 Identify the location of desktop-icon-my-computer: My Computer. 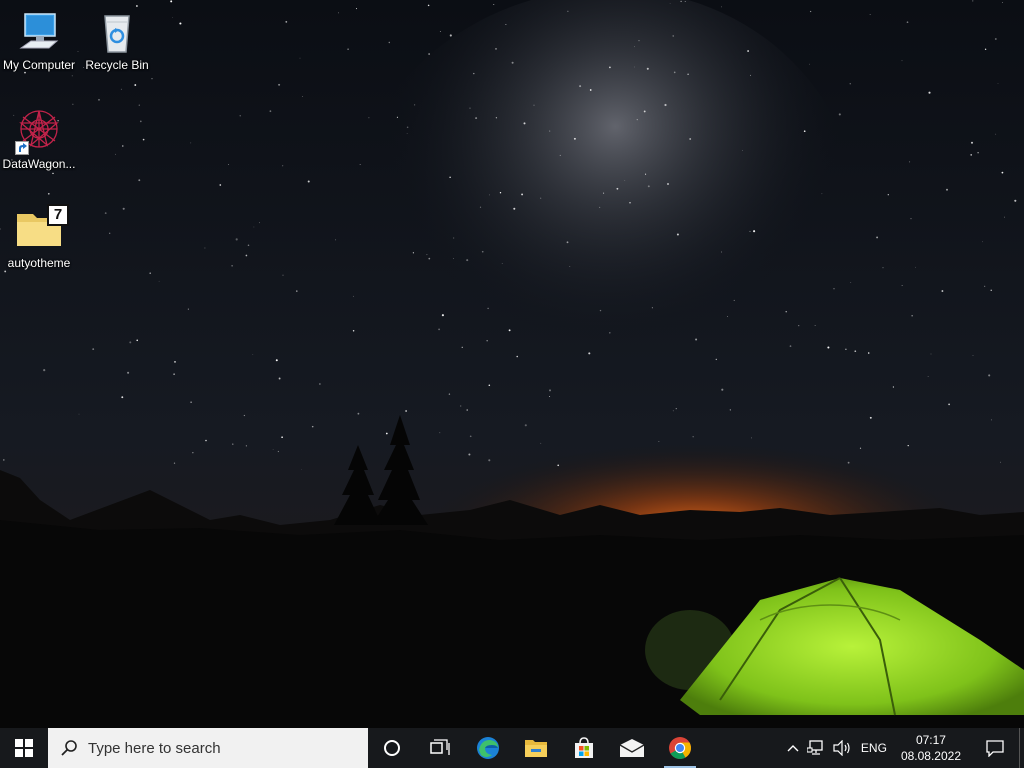
(39, 40).